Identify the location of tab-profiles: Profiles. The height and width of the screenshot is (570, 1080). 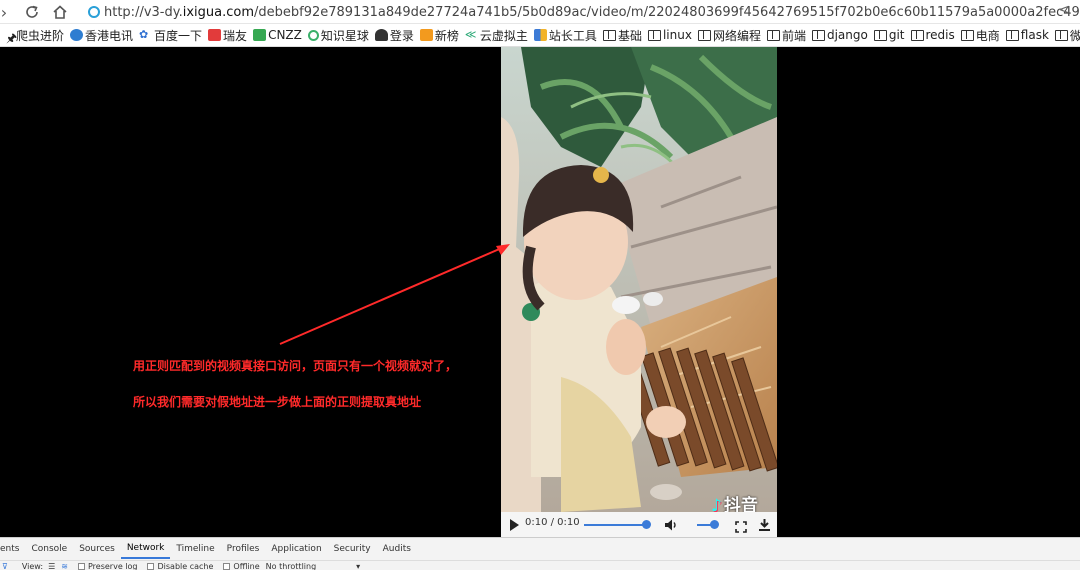
(243, 548).